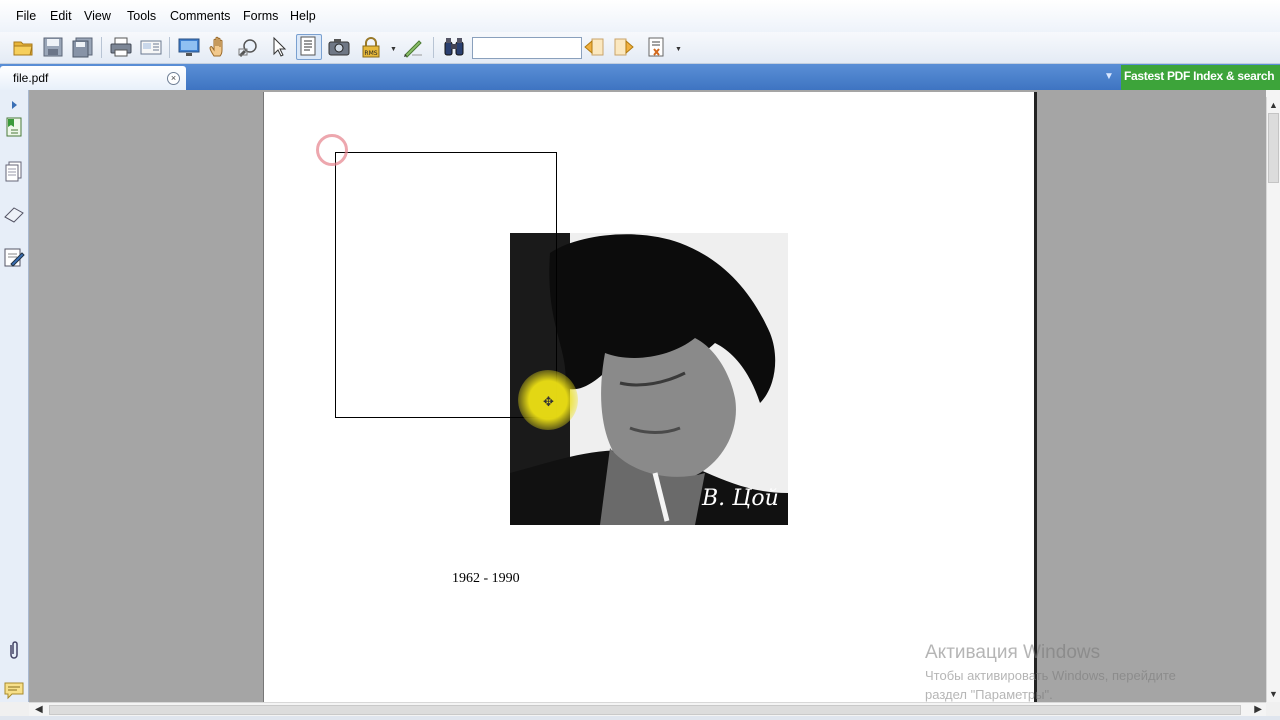 The height and width of the screenshot is (720, 1280). What do you see at coordinates (624, 47) in the screenshot?
I see `find-next-icon` at bounding box center [624, 47].